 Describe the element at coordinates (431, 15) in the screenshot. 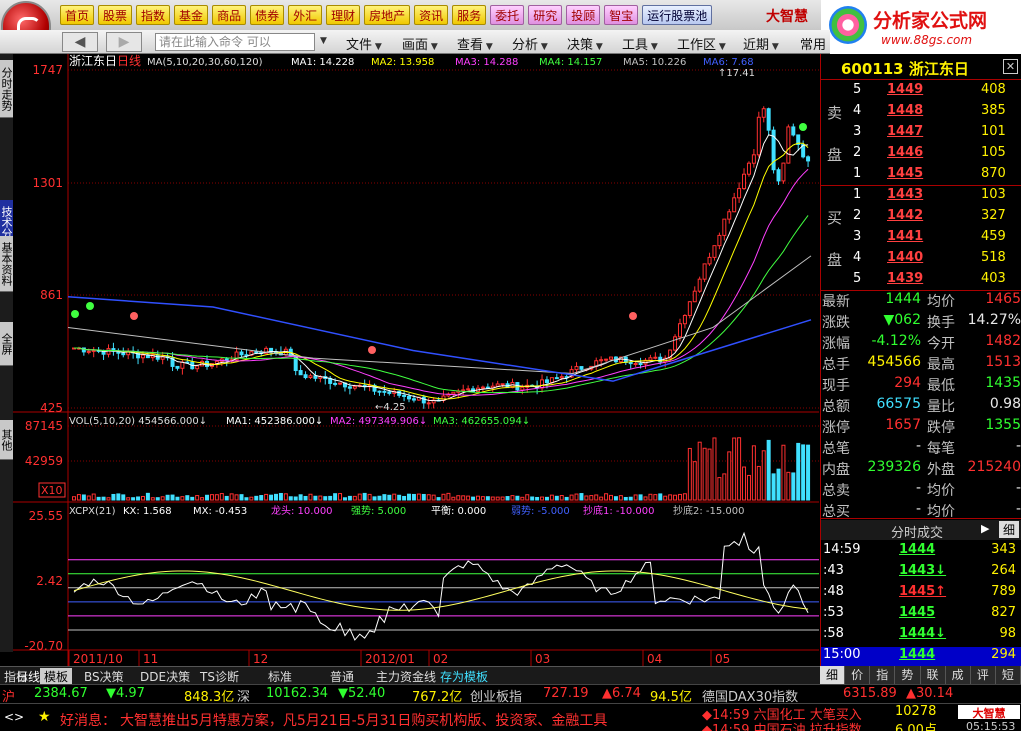

I see `menu-button-9: 资讯` at that location.